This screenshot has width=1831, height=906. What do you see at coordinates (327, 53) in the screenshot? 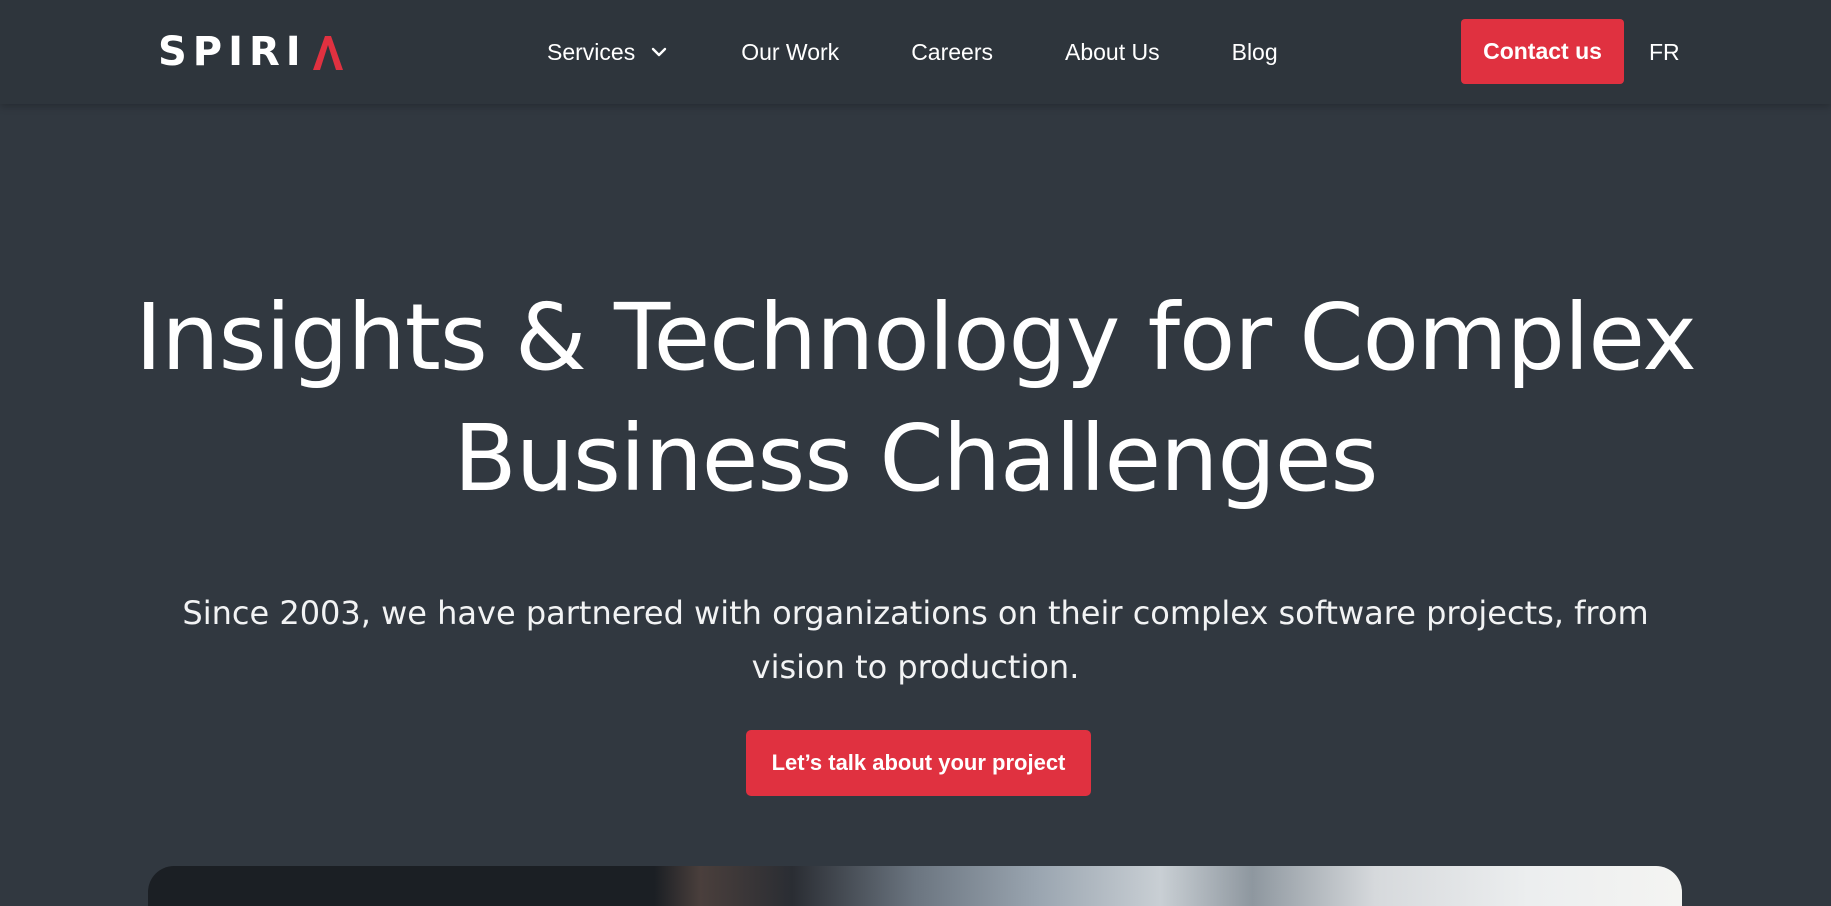
I see `logo-a-mark-icon` at bounding box center [327, 53].